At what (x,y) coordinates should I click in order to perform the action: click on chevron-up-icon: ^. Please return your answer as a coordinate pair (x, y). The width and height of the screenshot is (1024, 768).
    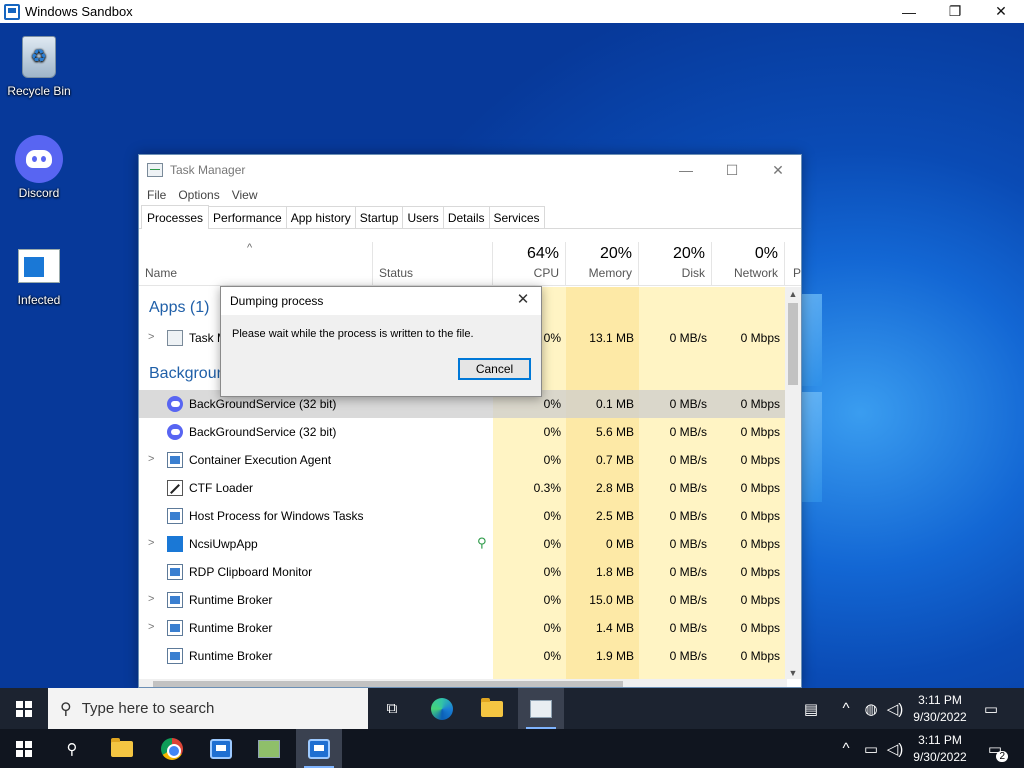
    Looking at the image, I should click on (846, 708).